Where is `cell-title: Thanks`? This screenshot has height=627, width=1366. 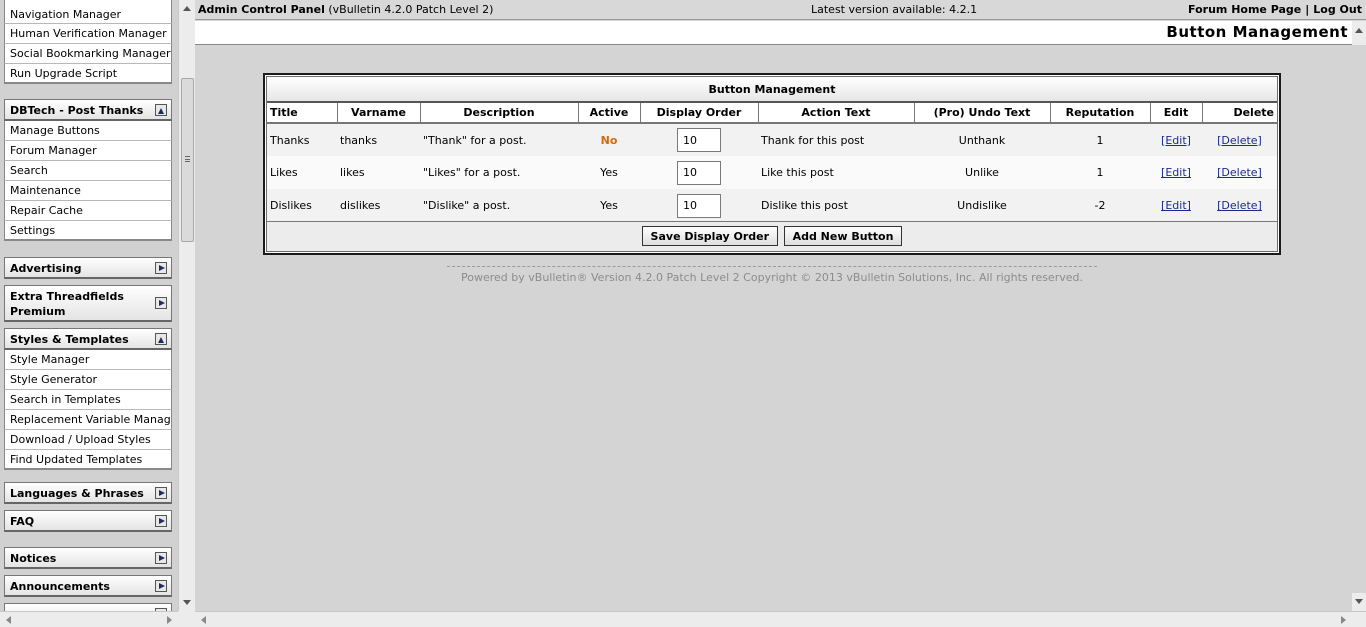 cell-title: Thanks is located at coordinates (302, 139).